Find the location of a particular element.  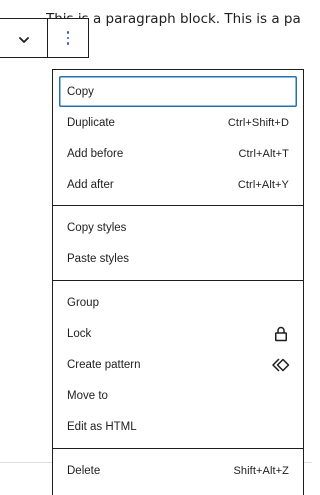

menu-item-label: Group is located at coordinates (83, 302).